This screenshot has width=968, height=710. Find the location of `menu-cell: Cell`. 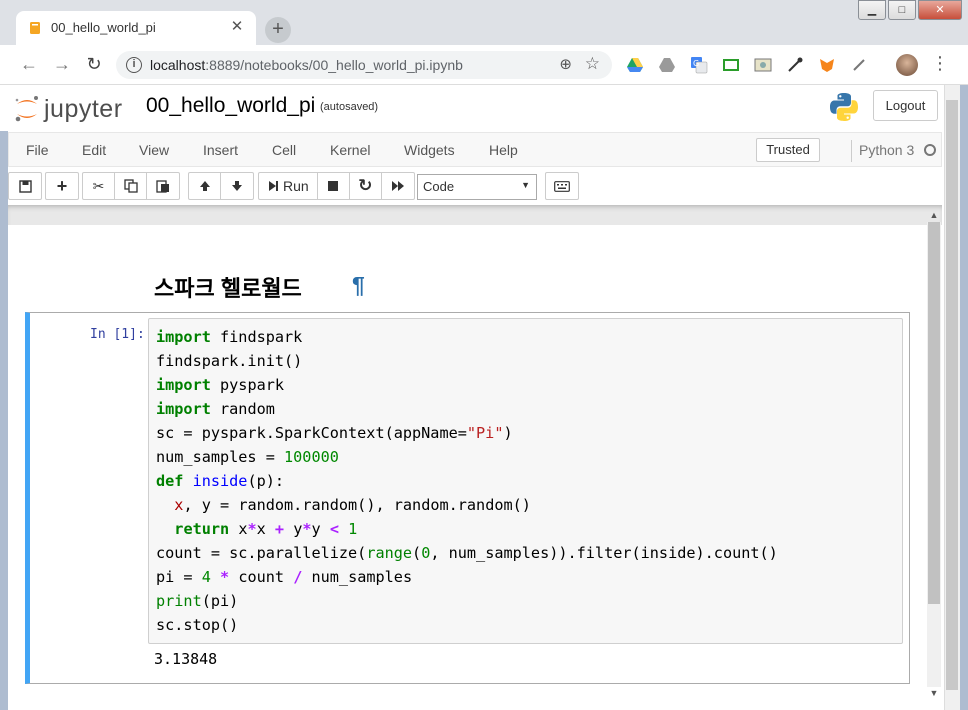

menu-cell: Cell is located at coordinates (284, 150).